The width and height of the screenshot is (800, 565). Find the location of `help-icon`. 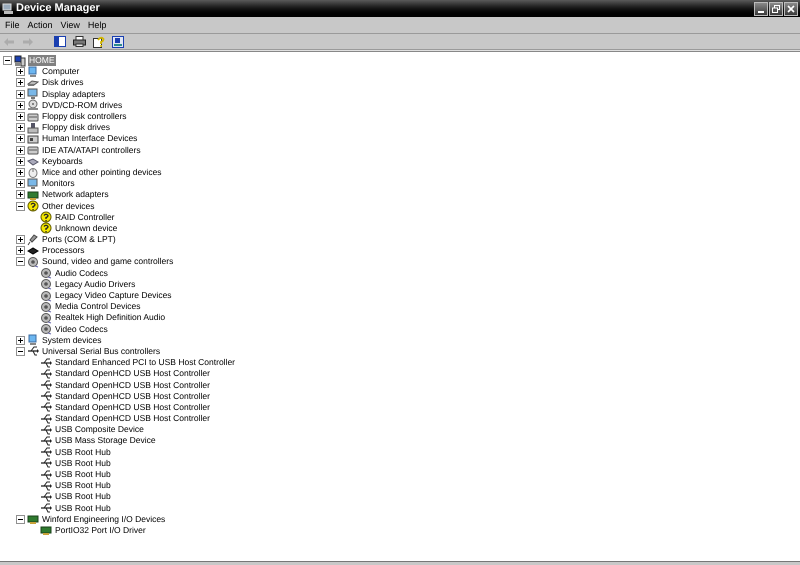

help-icon is located at coordinates (99, 42).